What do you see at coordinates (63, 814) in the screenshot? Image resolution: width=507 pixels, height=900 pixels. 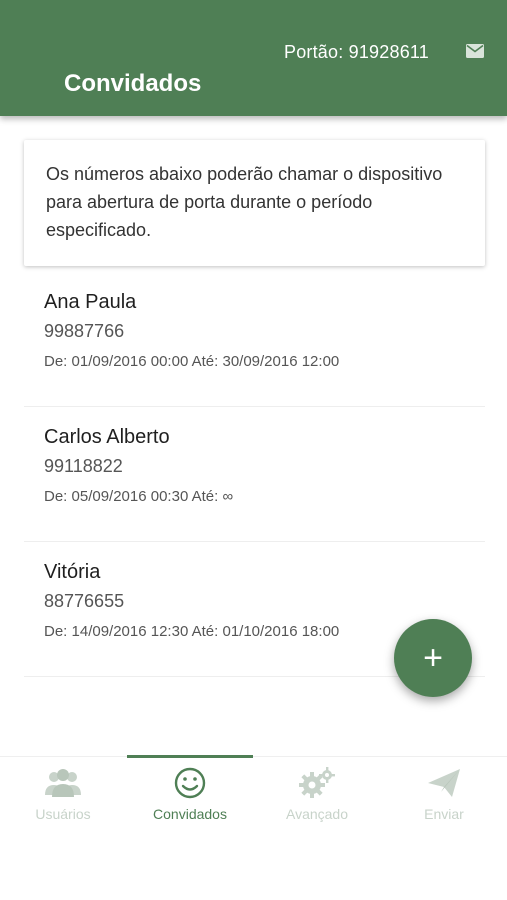 I see `nav-label: Usuários` at bounding box center [63, 814].